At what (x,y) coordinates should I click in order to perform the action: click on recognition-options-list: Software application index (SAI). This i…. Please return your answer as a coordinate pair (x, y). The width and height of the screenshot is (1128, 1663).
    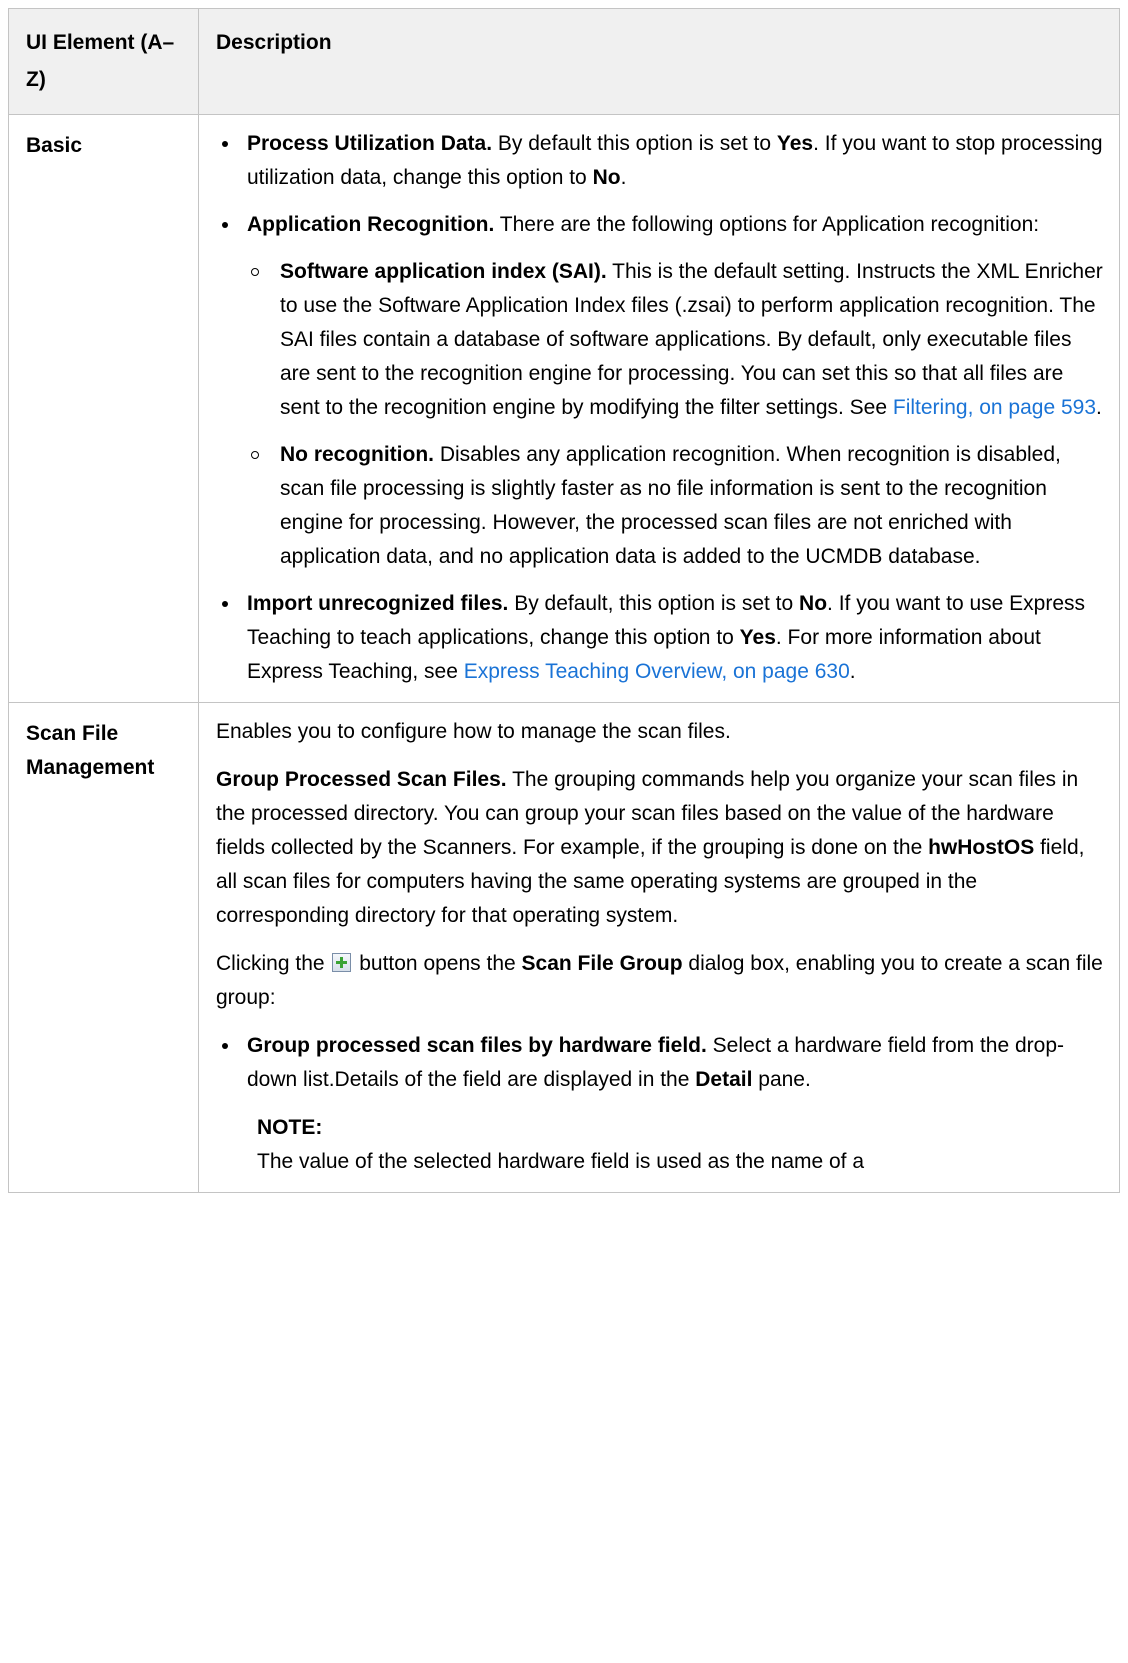
    Looking at the image, I should click on (676, 414).